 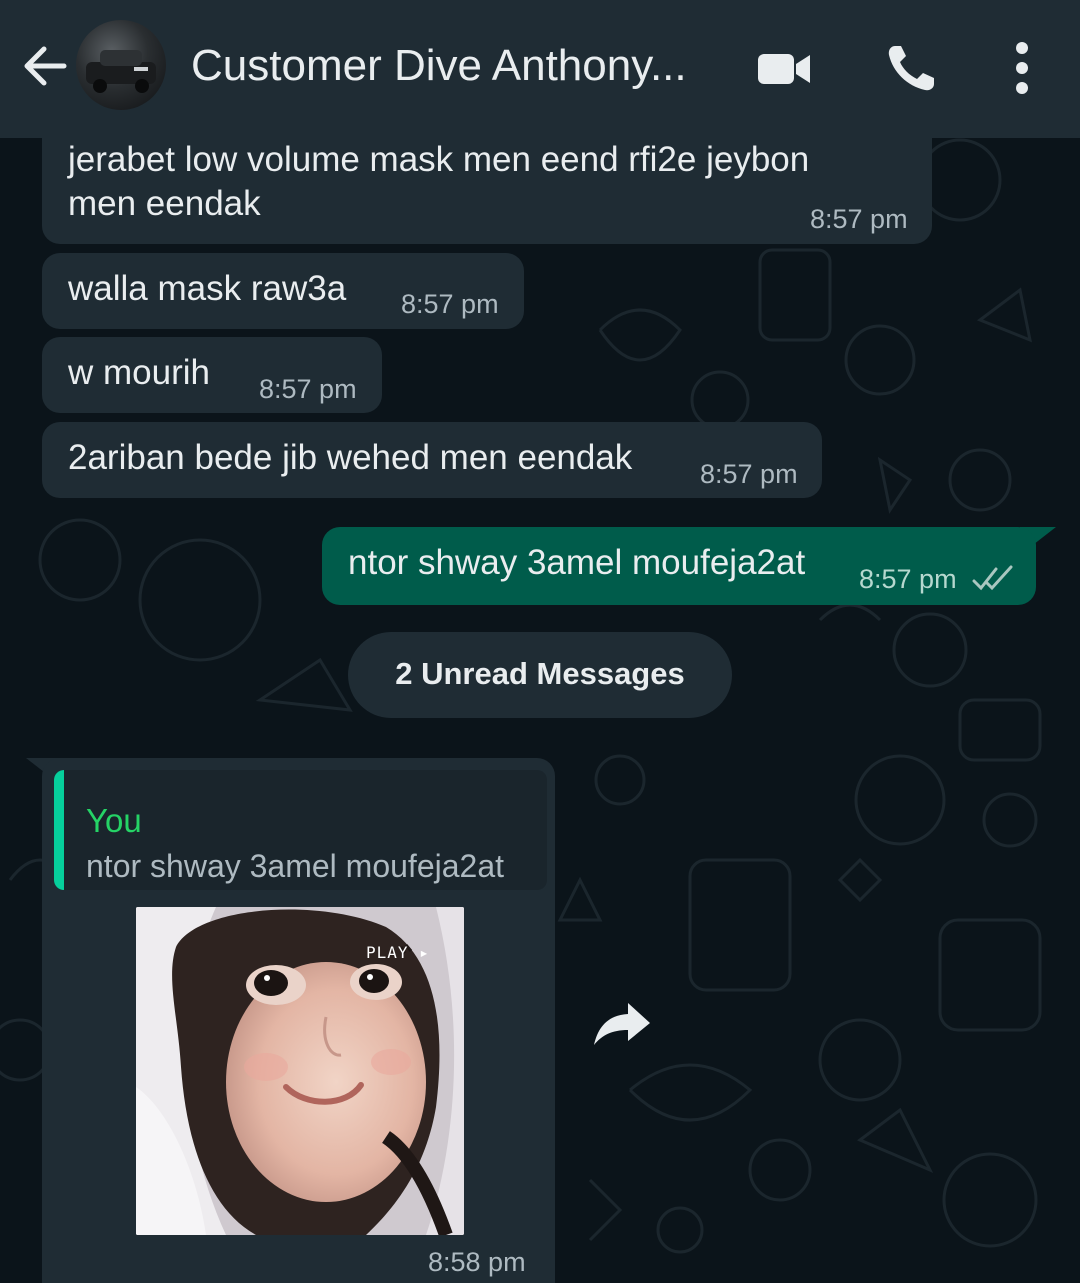 What do you see at coordinates (164, 203) in the screenshot?
I see `message-text: men eendak` at bounding box center [164, 203].